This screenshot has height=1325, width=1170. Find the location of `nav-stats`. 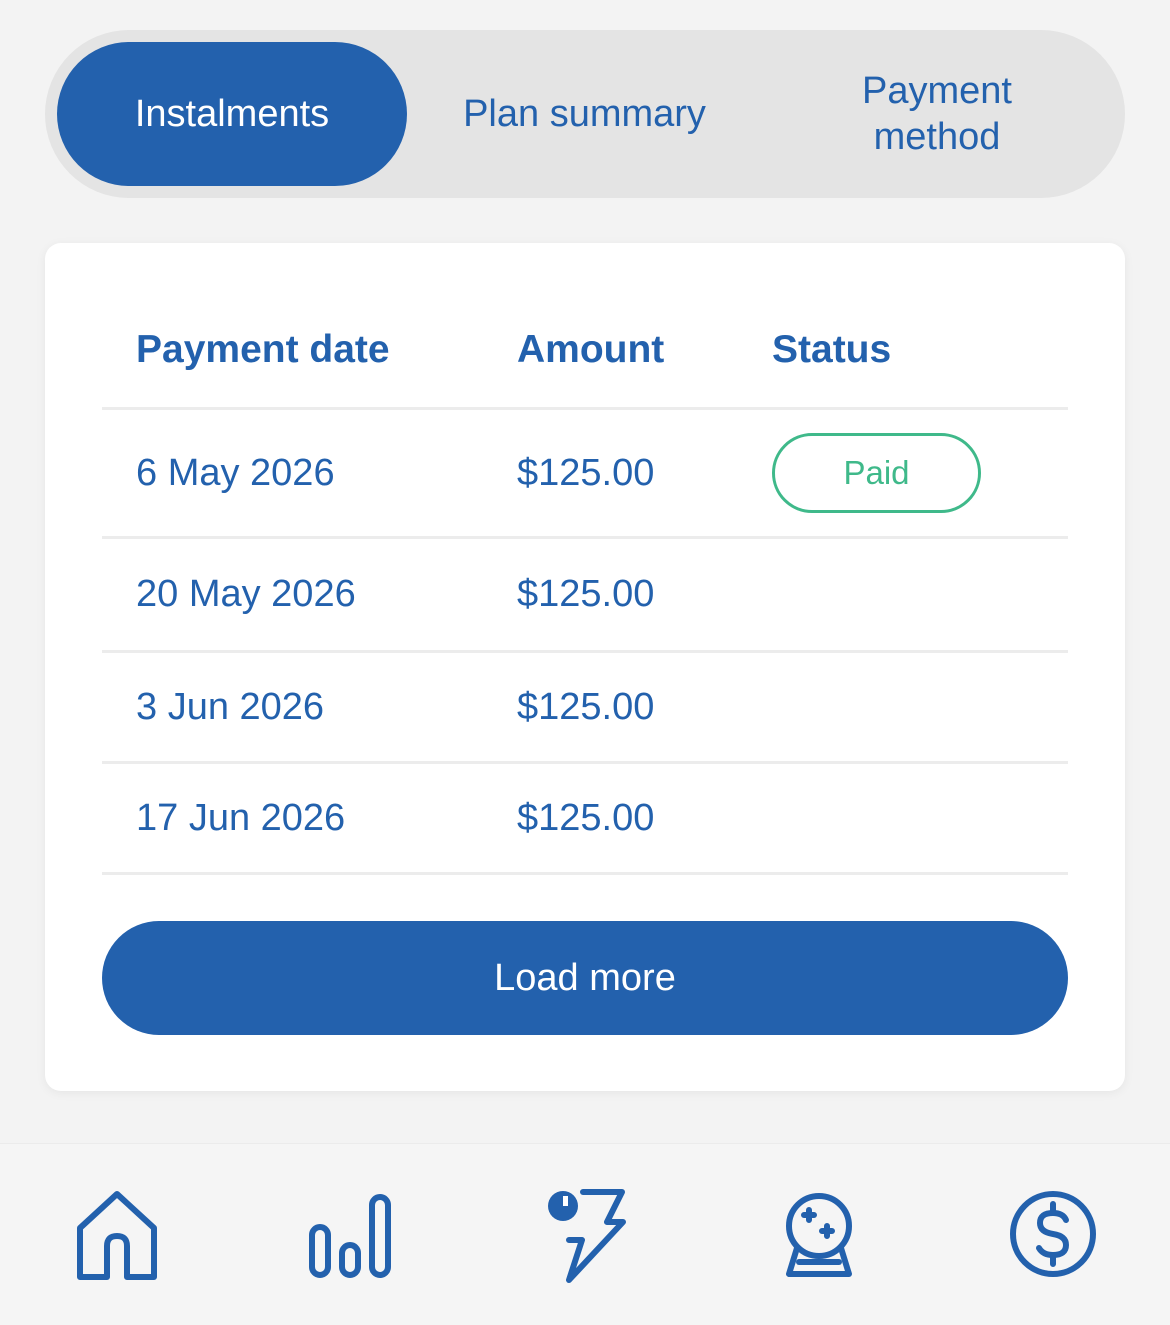

nav-stats is located at coordinates (350, 1234).